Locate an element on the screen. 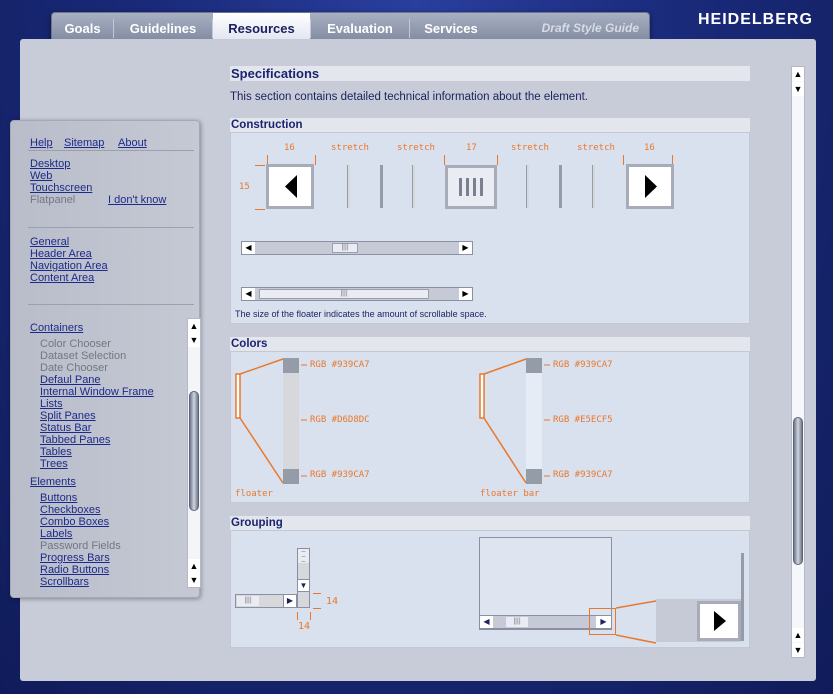 This screenshot has width=833, height=694. sidebar-item-checkboxes: Checkboxes is located at coordinates (70, 510).